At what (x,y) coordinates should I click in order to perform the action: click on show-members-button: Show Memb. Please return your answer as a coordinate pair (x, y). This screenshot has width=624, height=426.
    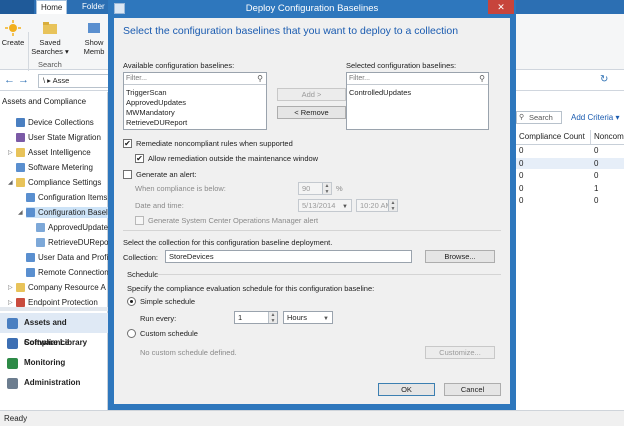
    Looking at the image, I should click on (94, 38).